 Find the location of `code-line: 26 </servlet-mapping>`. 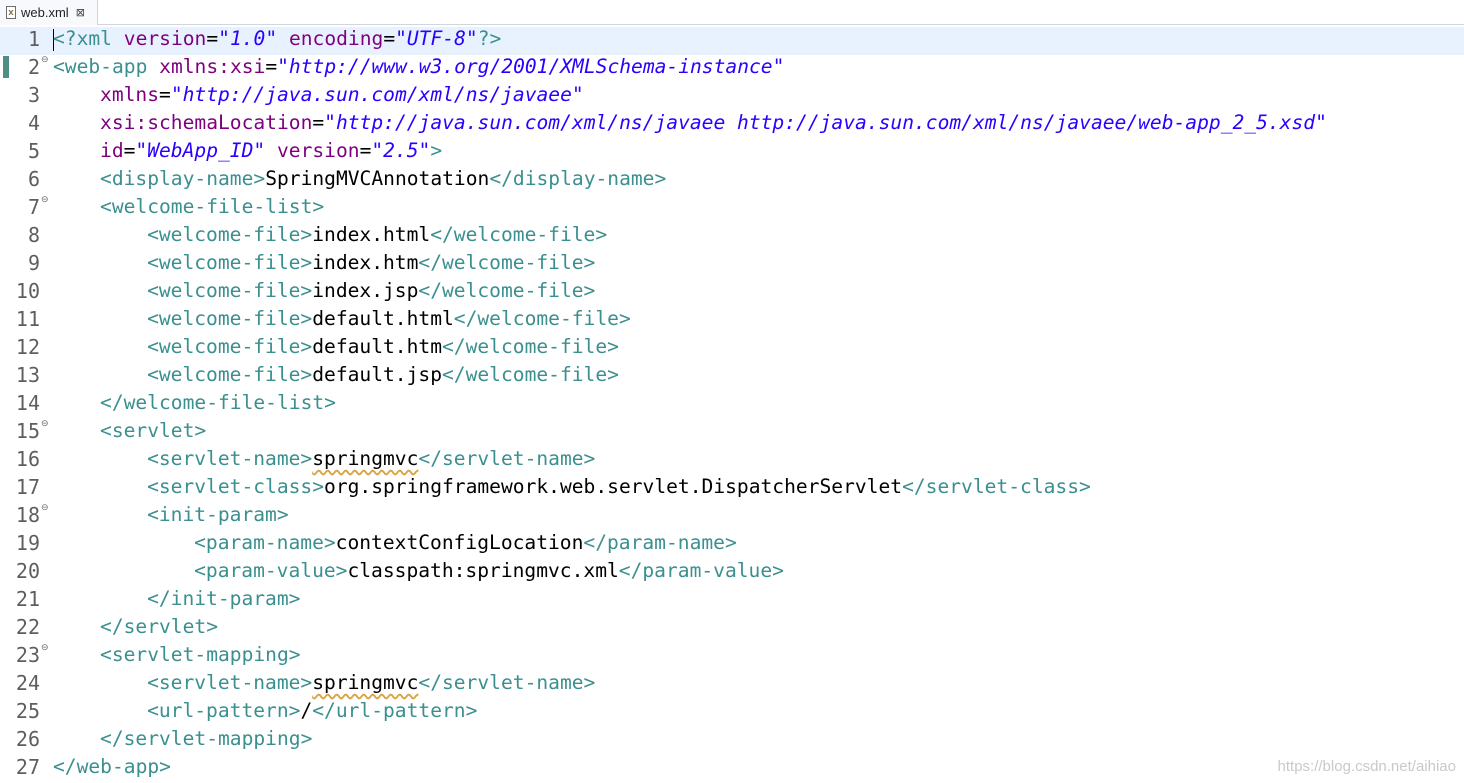

code-line: 26 </servlet-mapping> is located at coordinates (732, 741).